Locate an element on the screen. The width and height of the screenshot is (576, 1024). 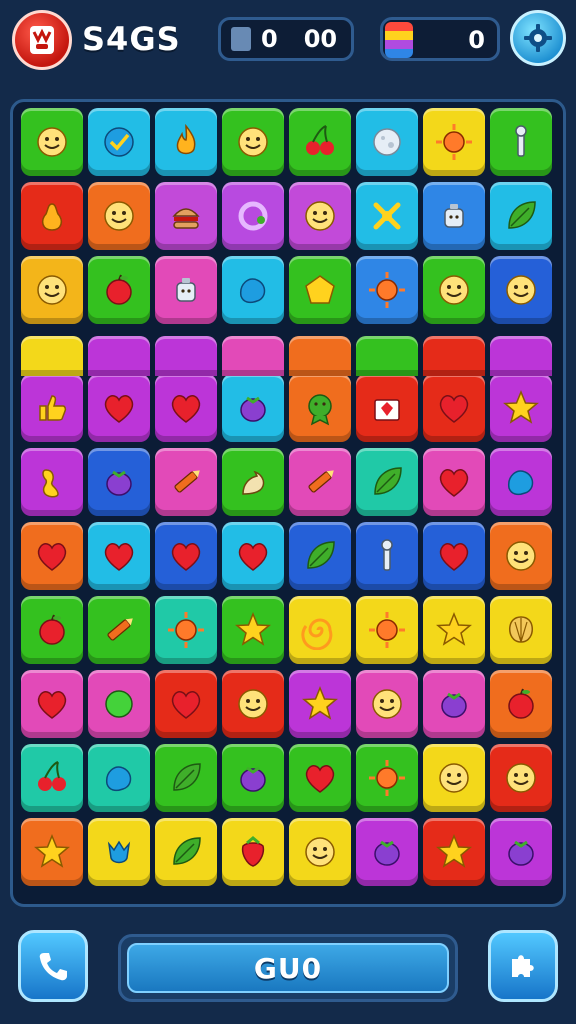
burger-icon is located at coordinates (186, 218).